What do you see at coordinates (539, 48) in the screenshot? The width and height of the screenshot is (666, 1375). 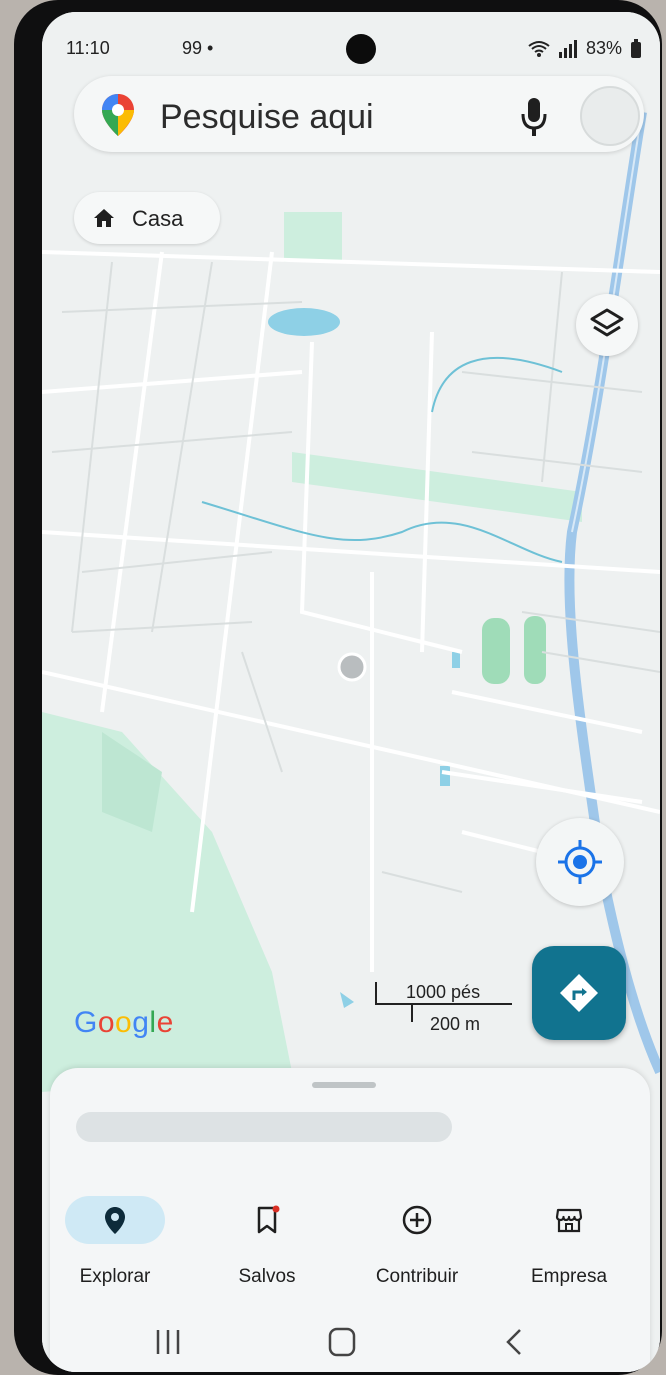 I see `wifi-icon` at bounding box center [539, 48].